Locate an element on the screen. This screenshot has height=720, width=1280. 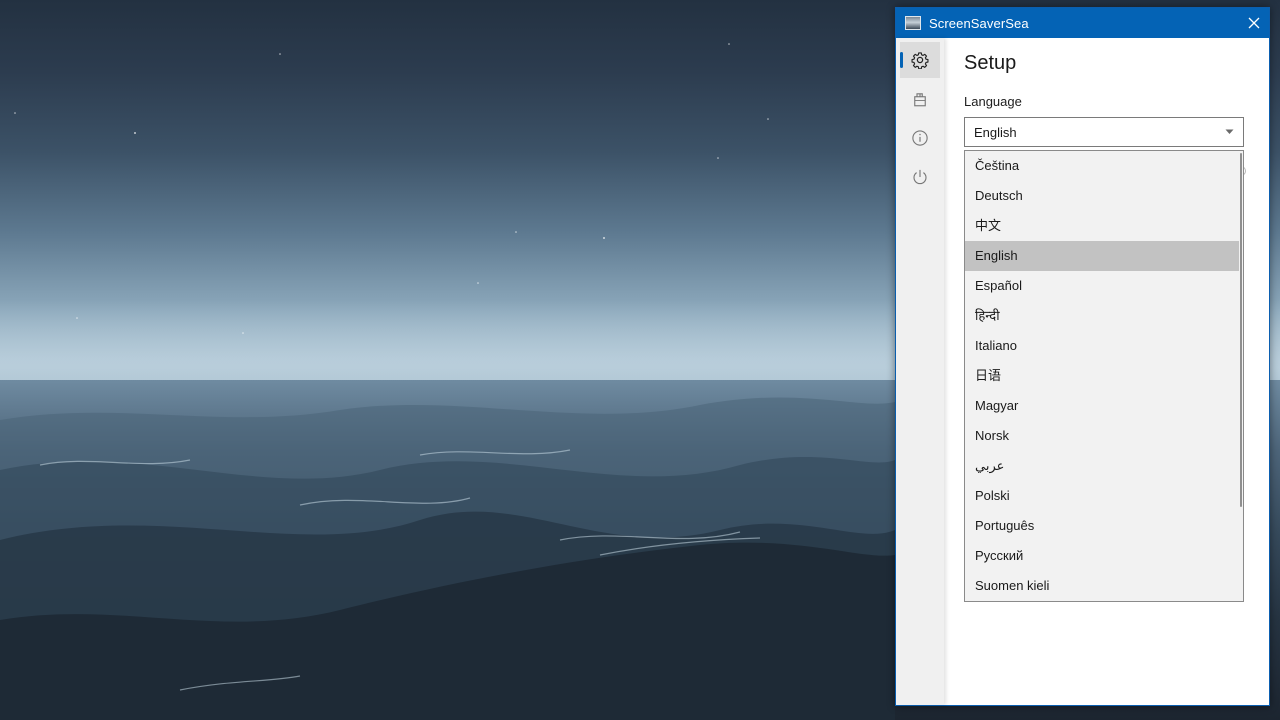
sidebar-item-about is located at coordinates (920, 138).